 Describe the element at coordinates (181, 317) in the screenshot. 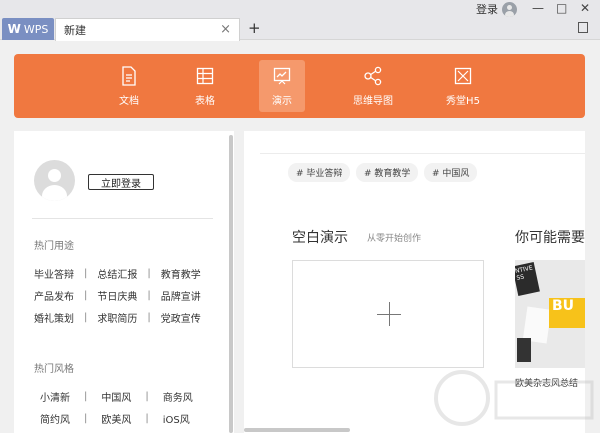

I see `tag-link: 党政宣传` at that location.